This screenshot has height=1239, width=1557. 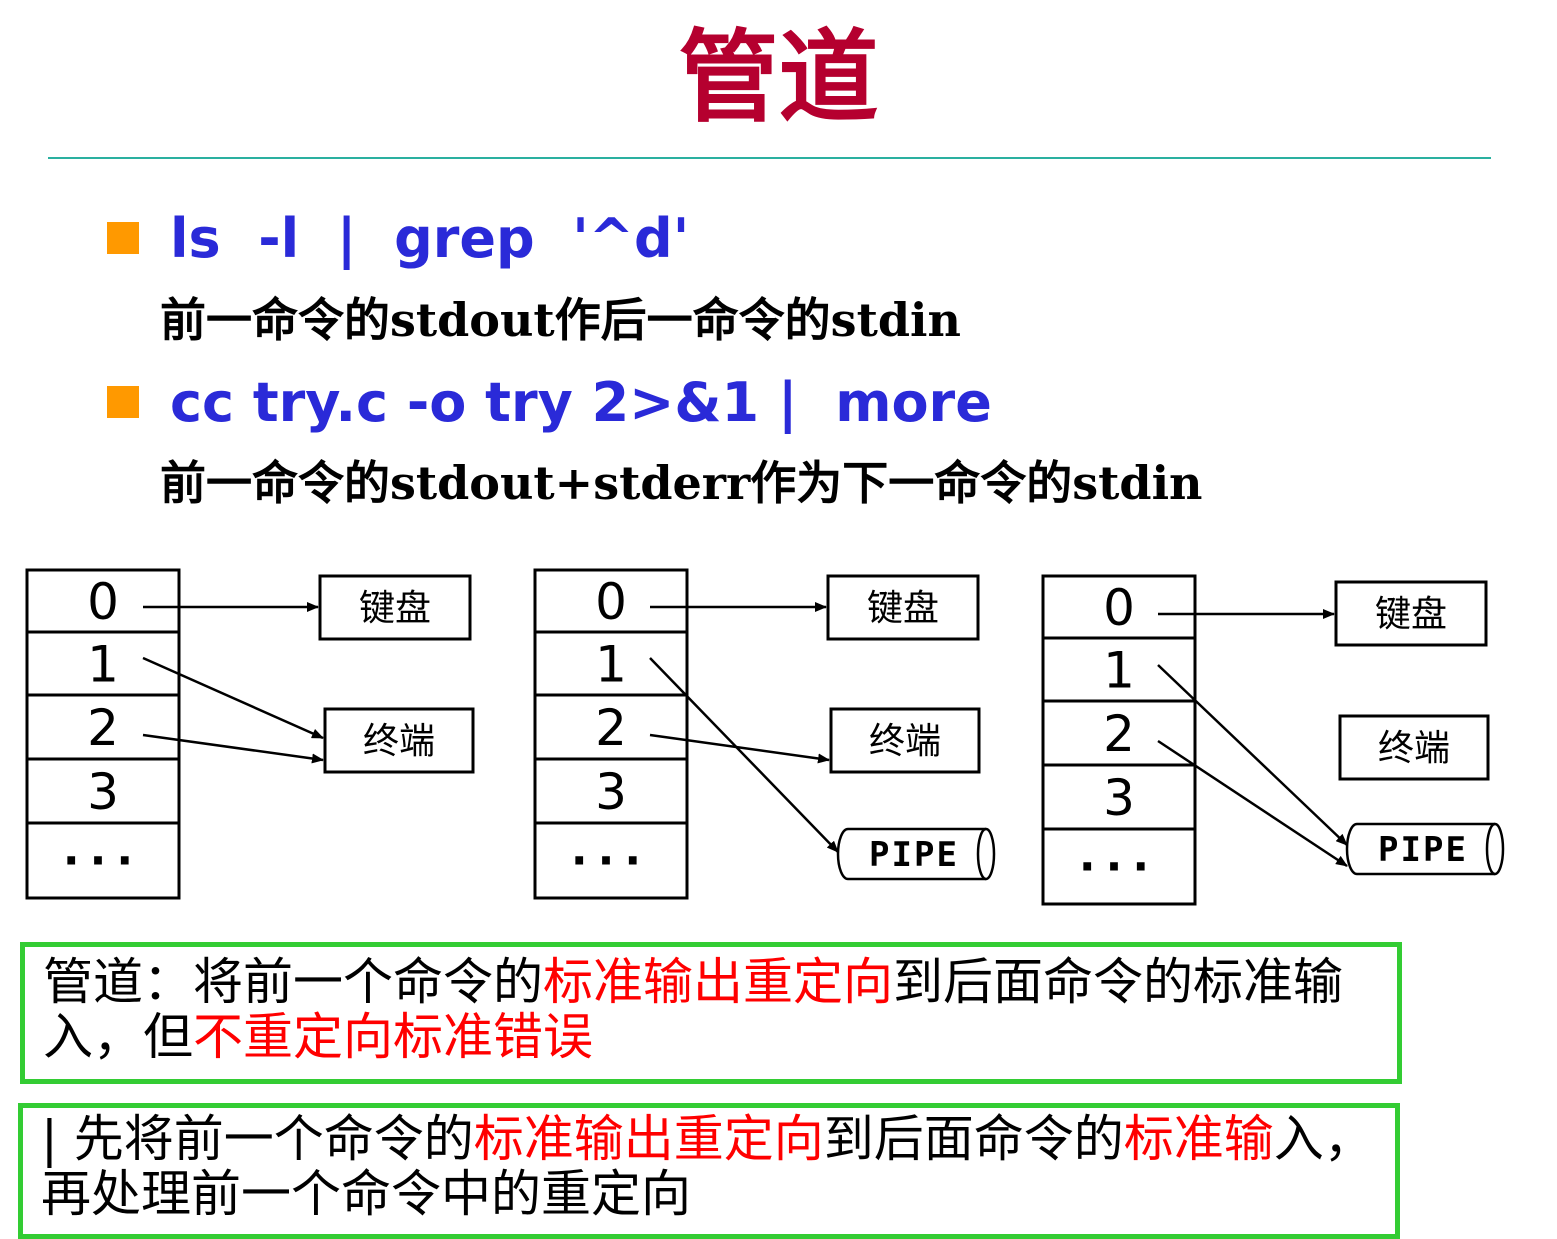 What do you see at coordinates (103, 602) in the screenshot?
I see `fd-label-1-0: 0` at bounding box center [103, 602].